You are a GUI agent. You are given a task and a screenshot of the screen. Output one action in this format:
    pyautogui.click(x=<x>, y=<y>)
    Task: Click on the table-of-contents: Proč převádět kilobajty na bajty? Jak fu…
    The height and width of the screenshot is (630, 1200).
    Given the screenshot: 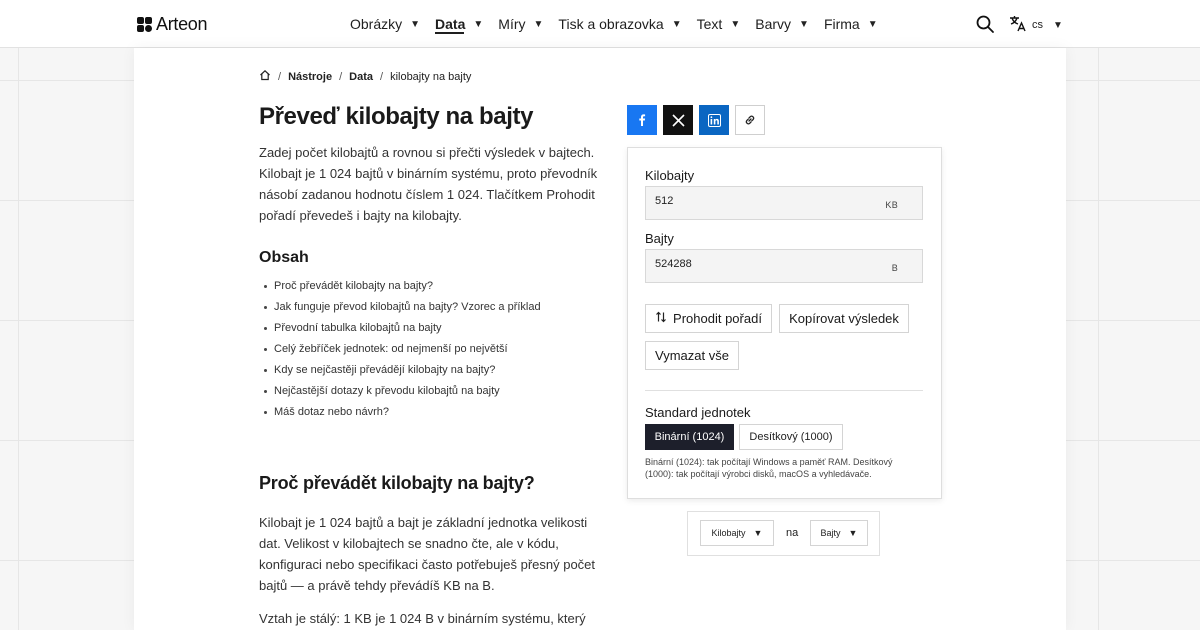 What is the action you would take?
    pyautogui.click(x=434, y=349)
    